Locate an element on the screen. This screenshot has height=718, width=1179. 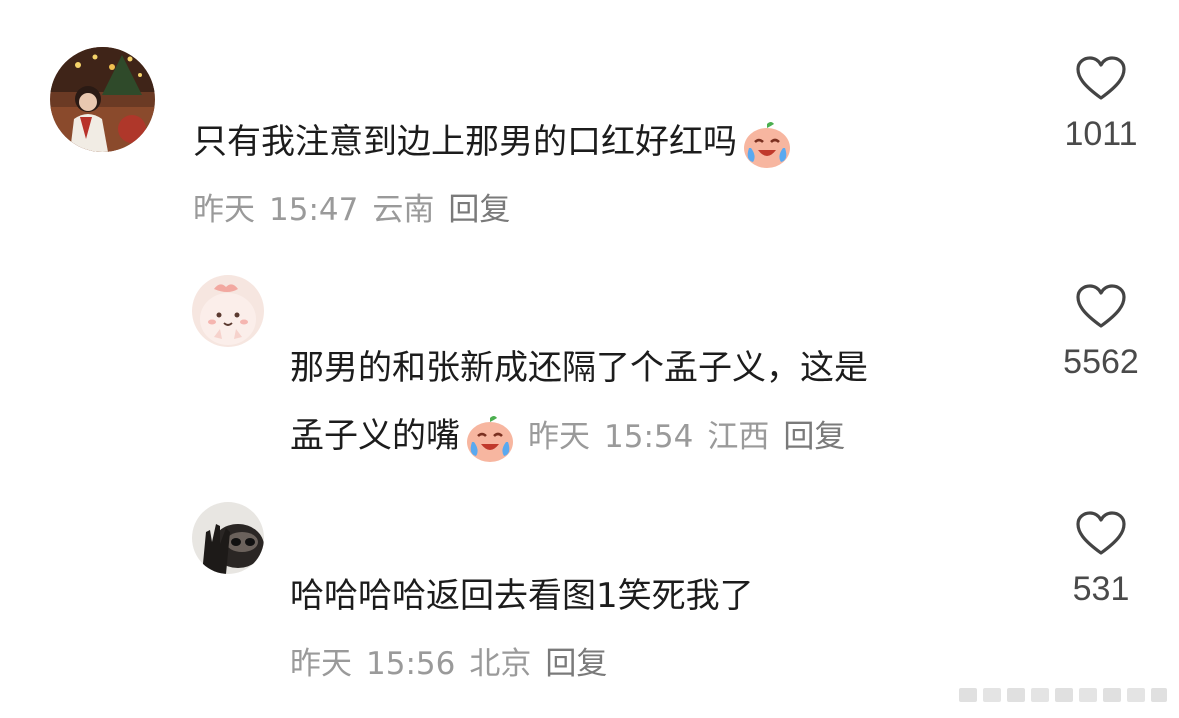
like-button: 5562 is located at coordinates (1101, 332).